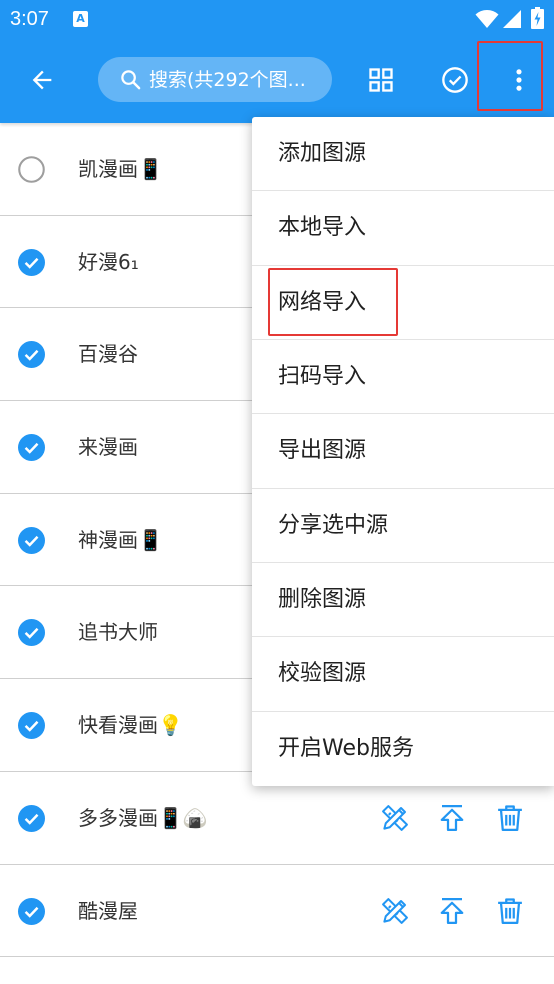 The width and height of the screenshot is (554, 984). What do you see at coordinates (510, 76) in the screenshot?
I see `highlight-box-more-button` at bounding box center [510, 76].